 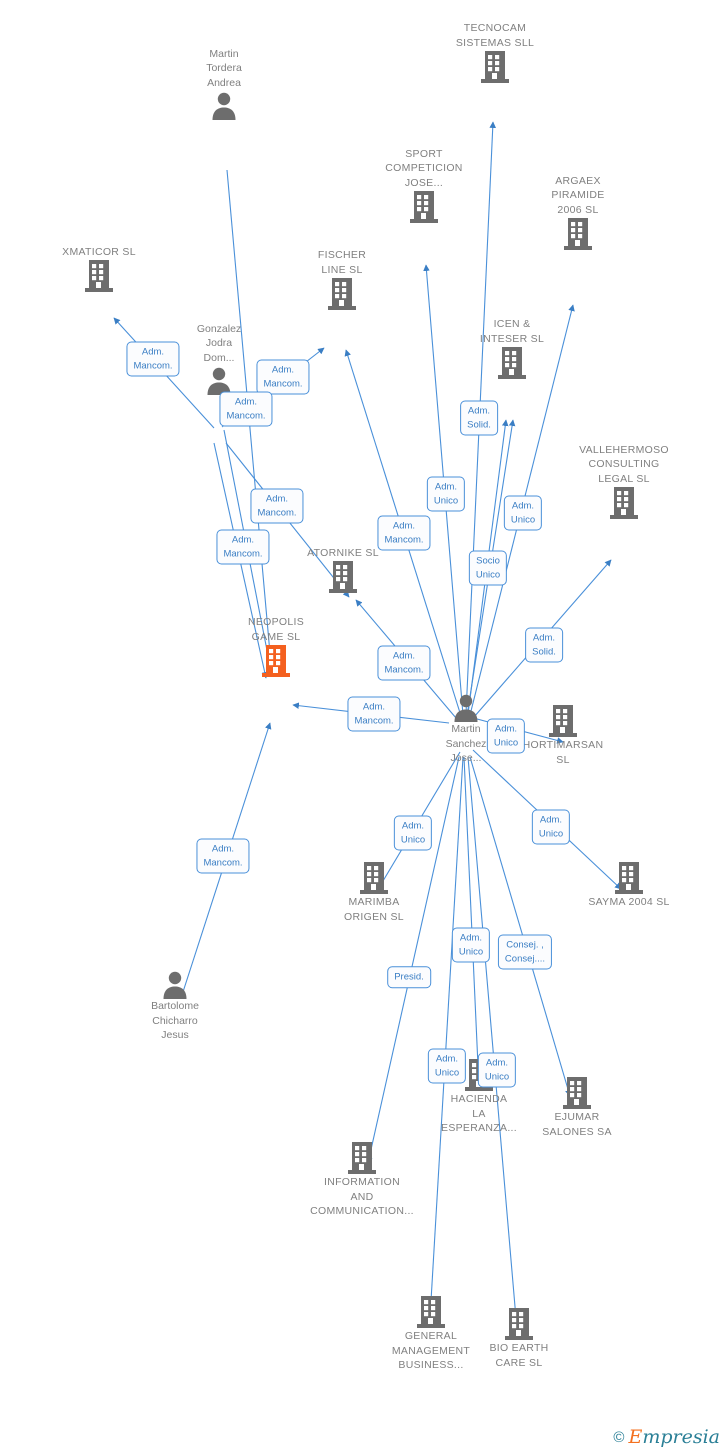 What do you see at coordinates (578, 195) in the screenshot?
I see `node-label: ARGAEX PIRAMIDE 2006 SL` at bounding box center [578, 195].